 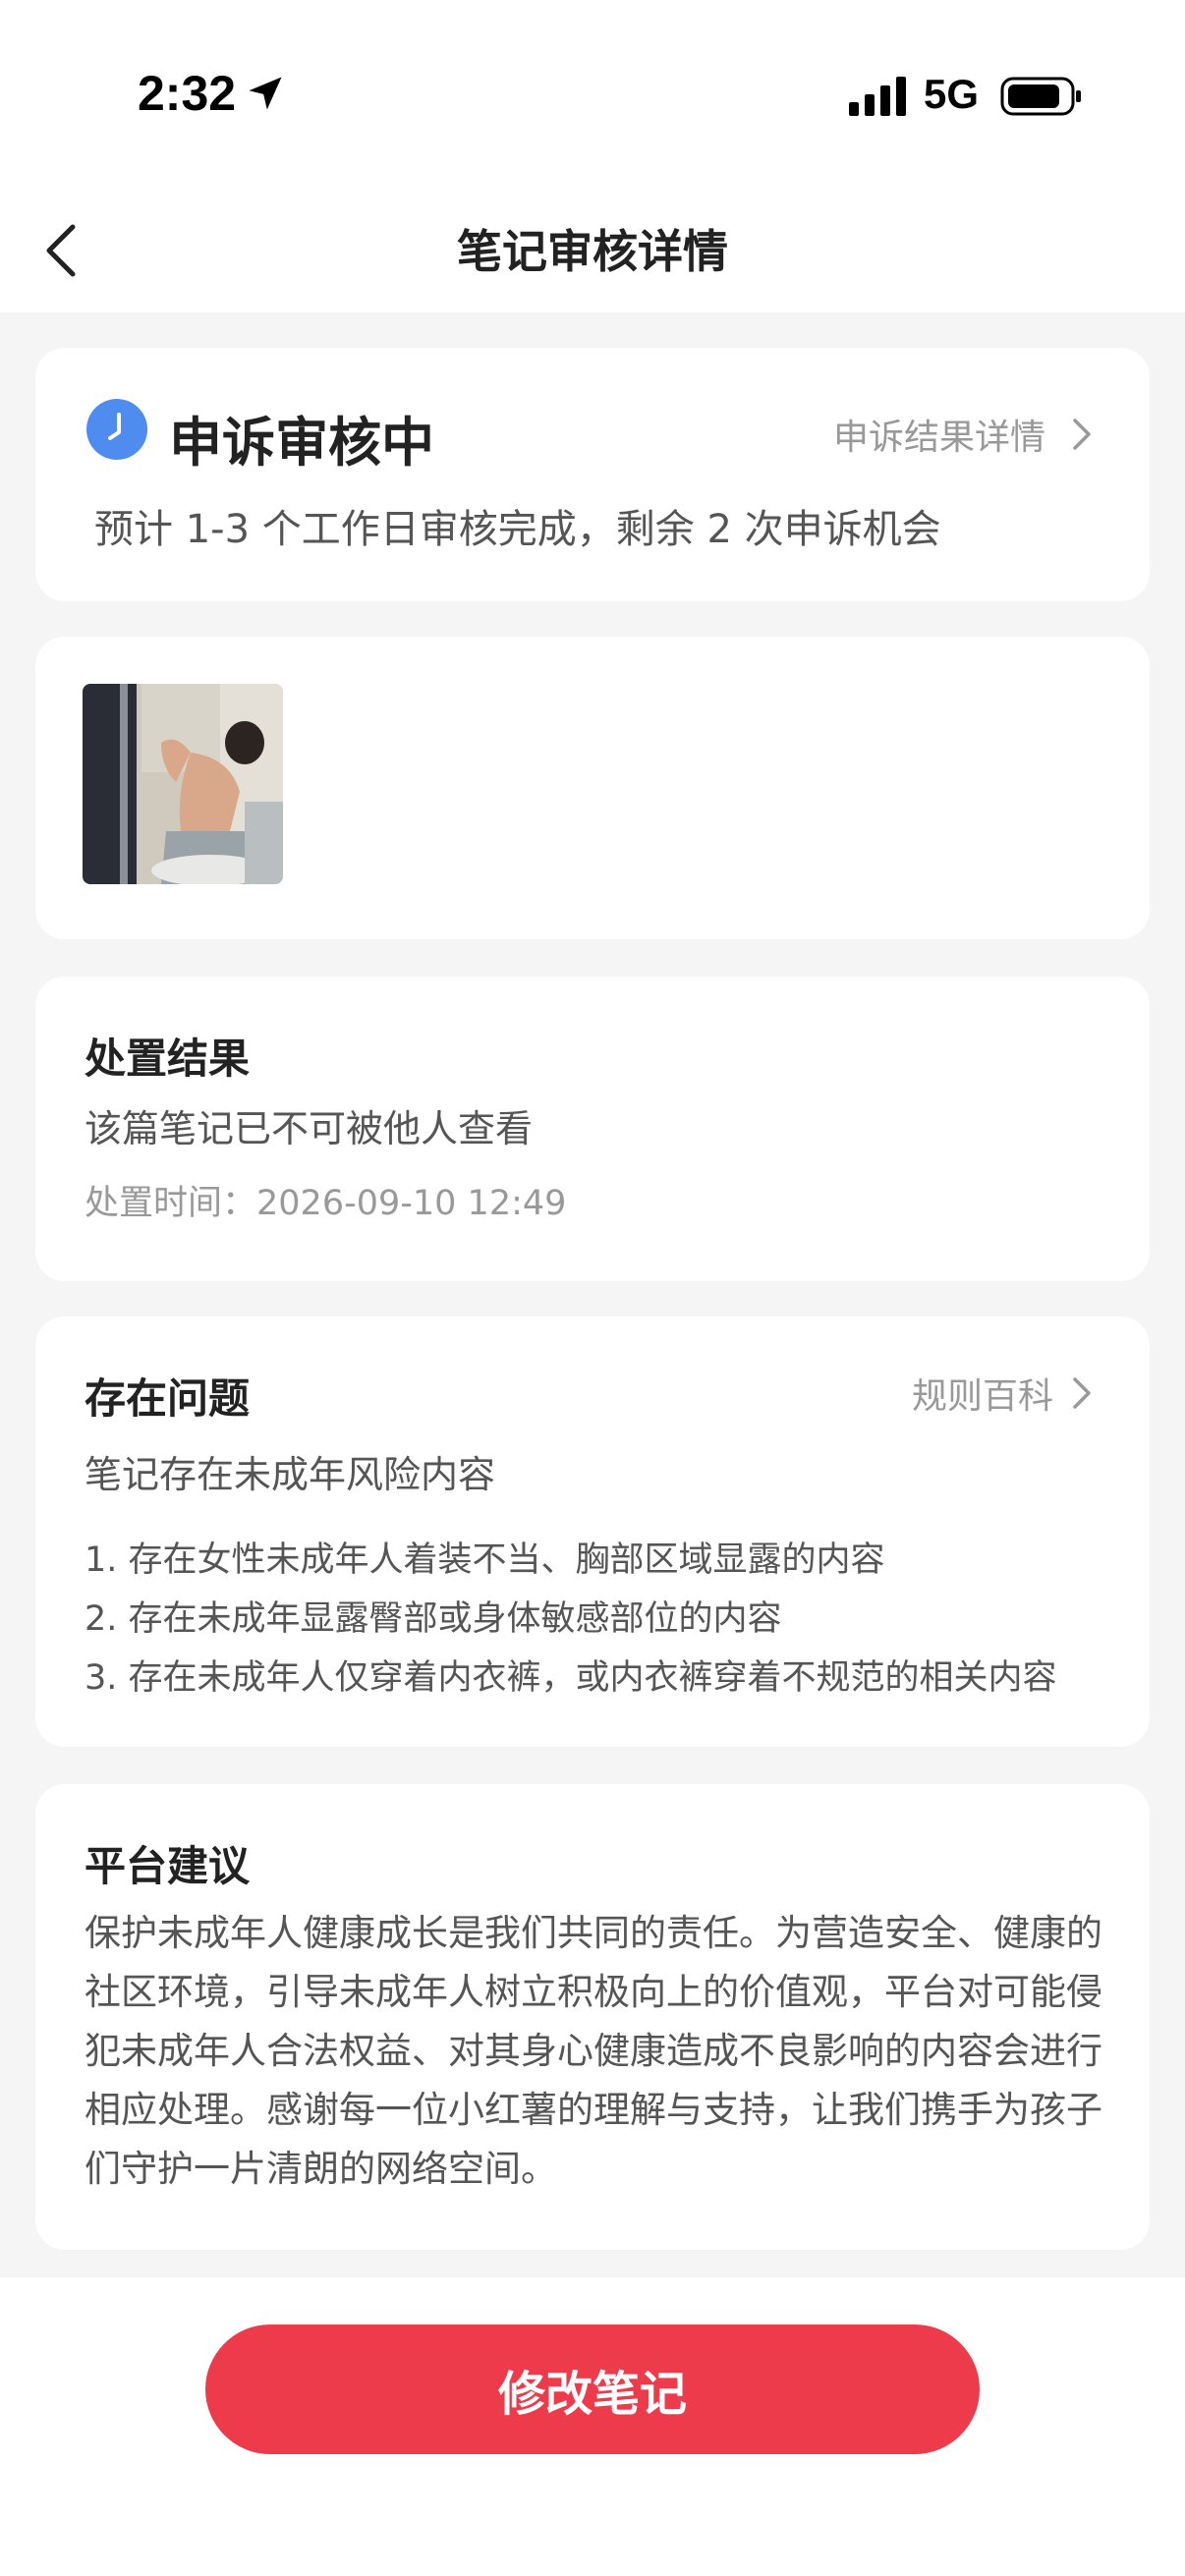 I want to click on bottom-bar: 修改笔记, so click(x=592, y=2426).